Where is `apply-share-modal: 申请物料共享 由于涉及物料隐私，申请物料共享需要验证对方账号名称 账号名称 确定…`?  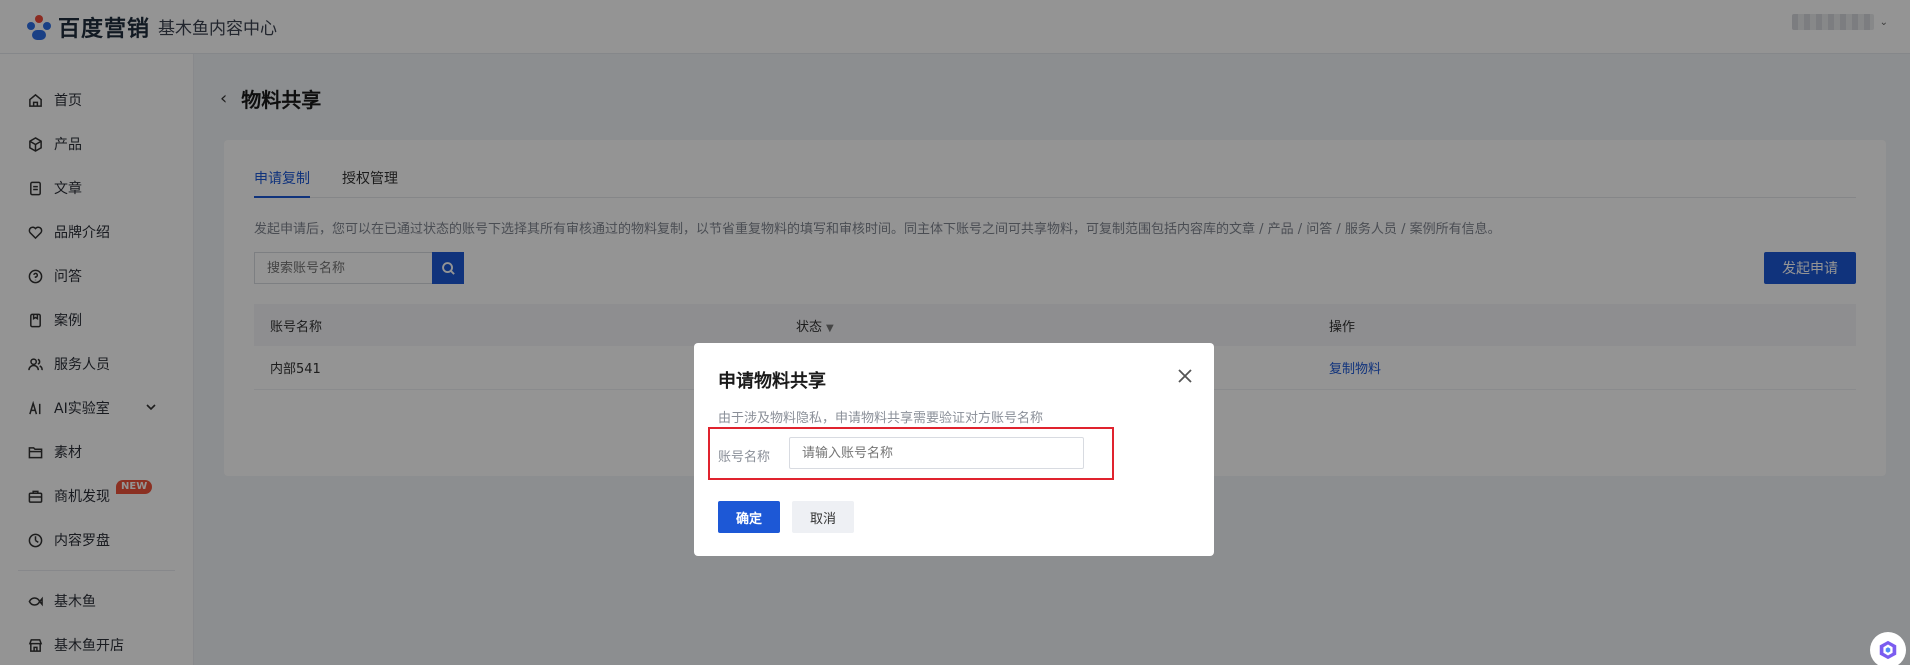
apply-share-modal: 申请物料共享 由于涉及物料隐私，申请物料共享需要验证对方账号名称 账号名称 确定… is located at coordinates (954, 449).